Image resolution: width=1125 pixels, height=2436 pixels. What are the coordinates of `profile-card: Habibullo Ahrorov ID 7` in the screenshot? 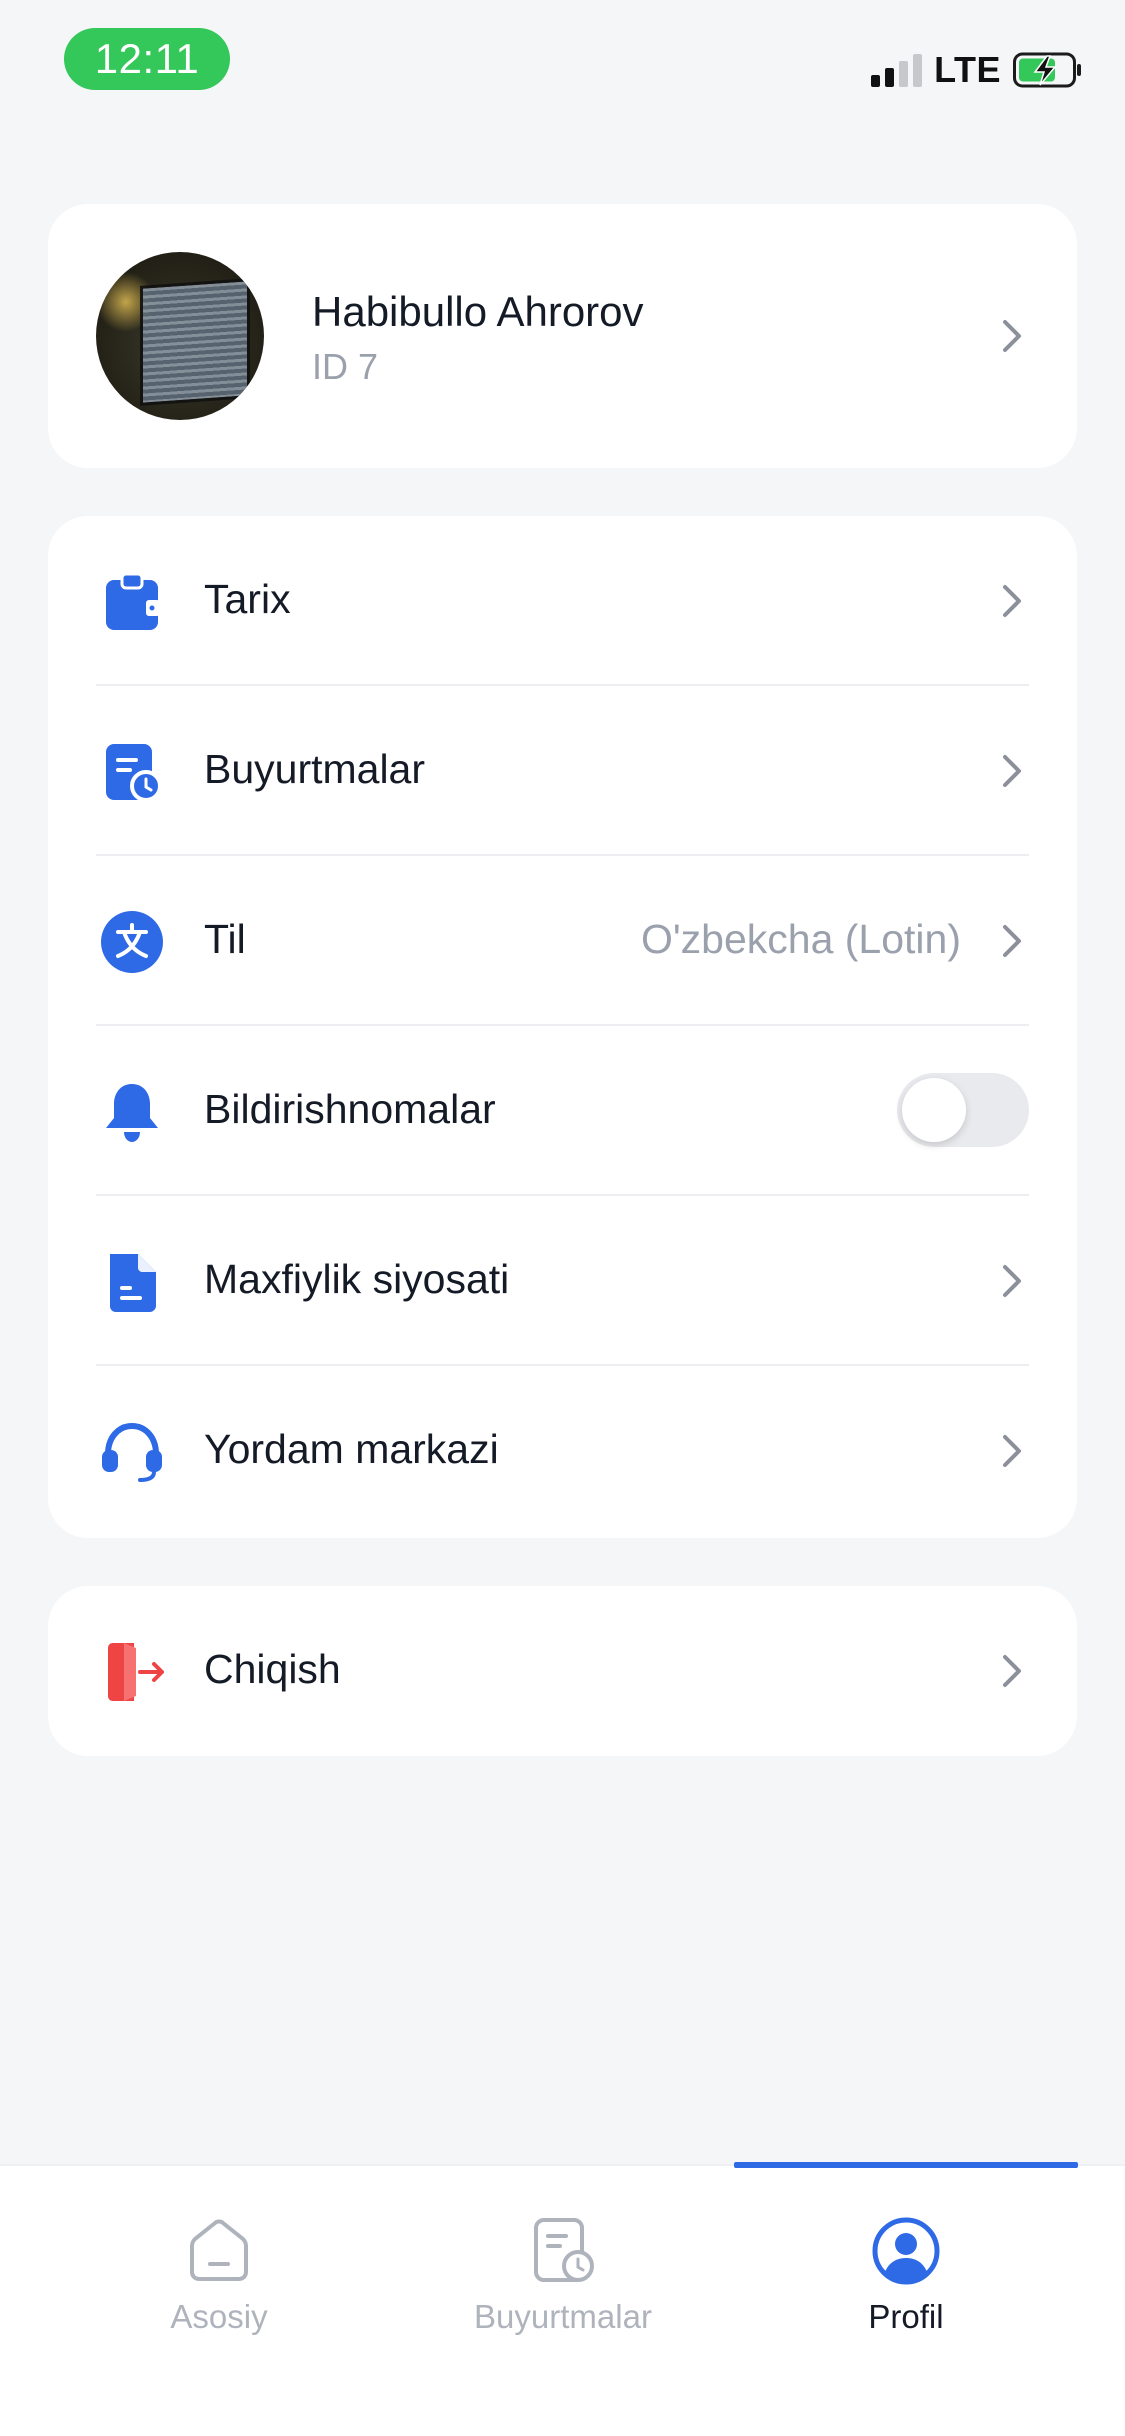 It's located at (562, 336).